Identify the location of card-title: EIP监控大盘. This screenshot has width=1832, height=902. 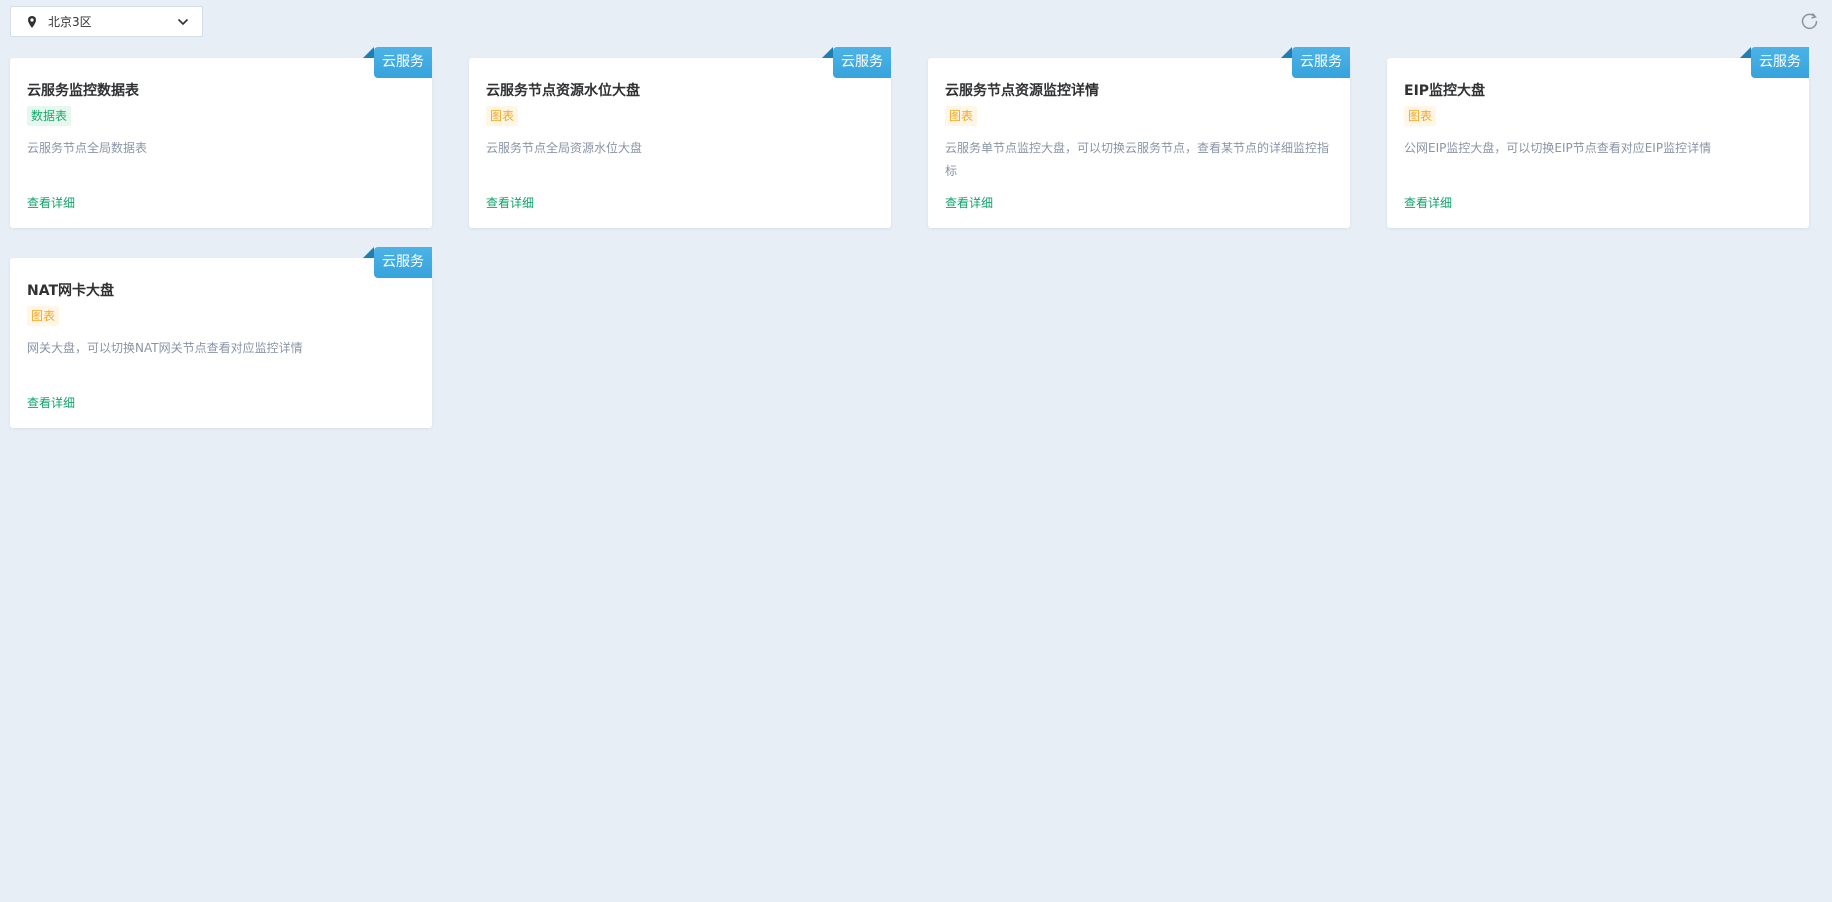
(1445, 91).